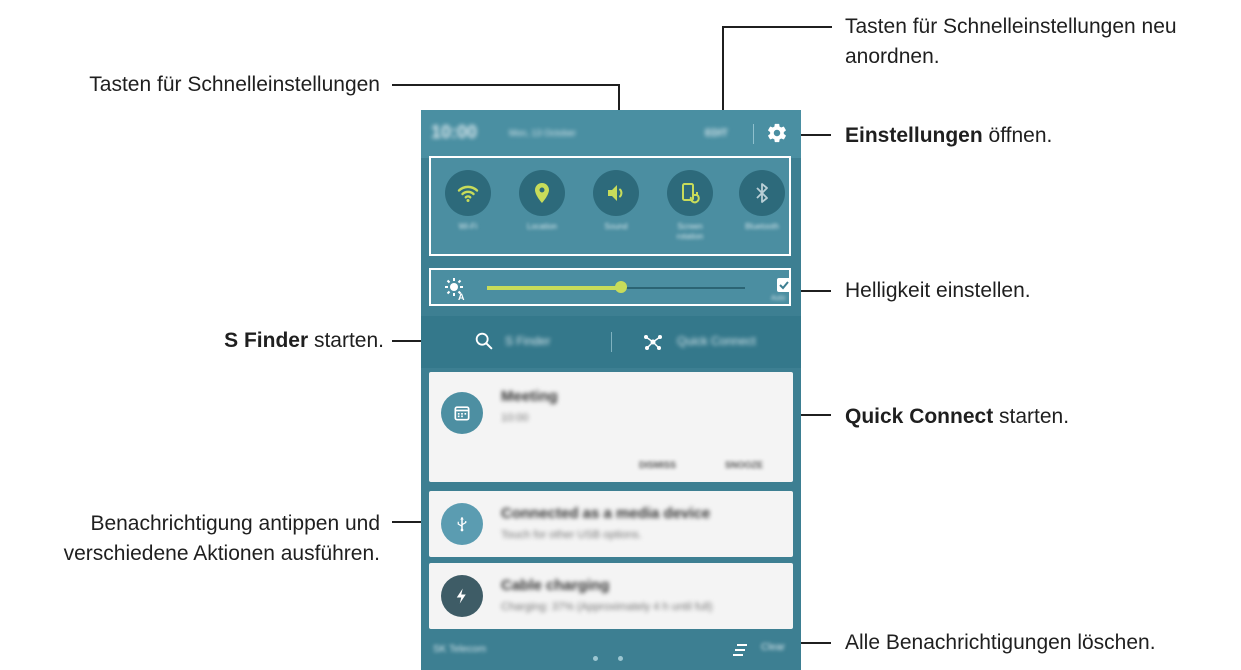  I want to click on svg-text: A, so click(461, 296).